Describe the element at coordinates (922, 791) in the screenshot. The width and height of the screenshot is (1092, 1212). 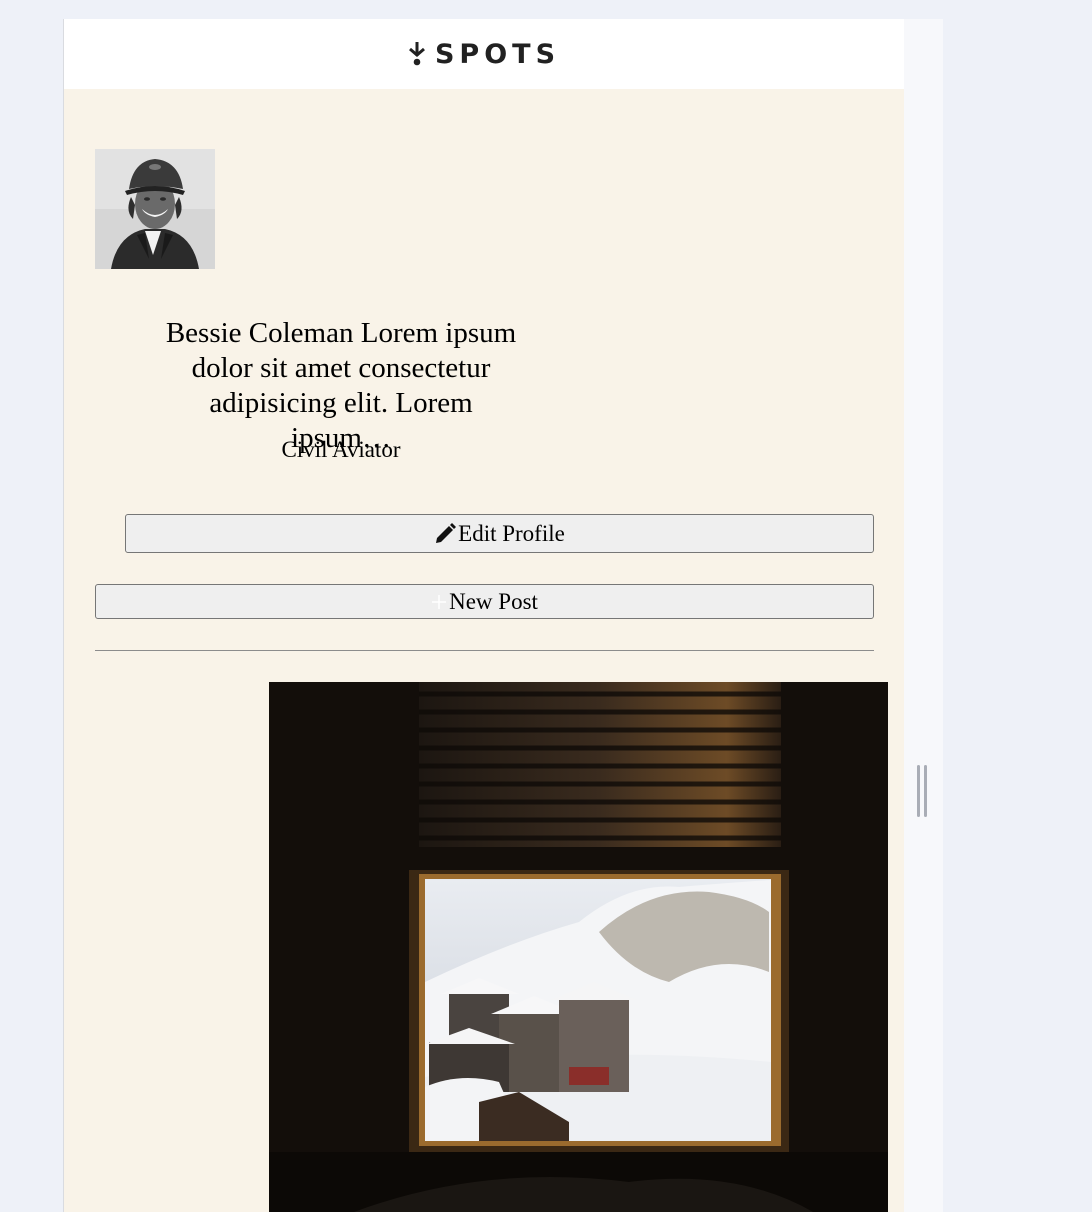
I see `resize-handle` at that location.